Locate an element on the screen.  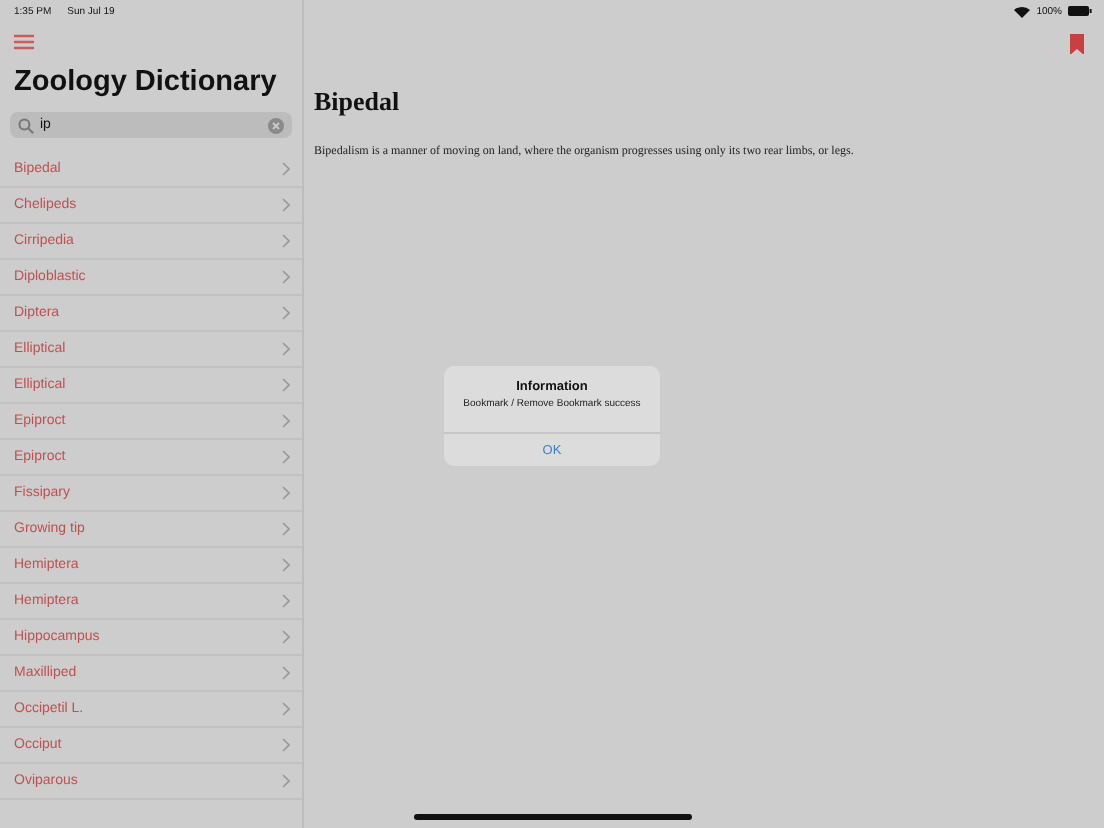
app-title: Zoology Dictionary is located at coordinates (146, 82).